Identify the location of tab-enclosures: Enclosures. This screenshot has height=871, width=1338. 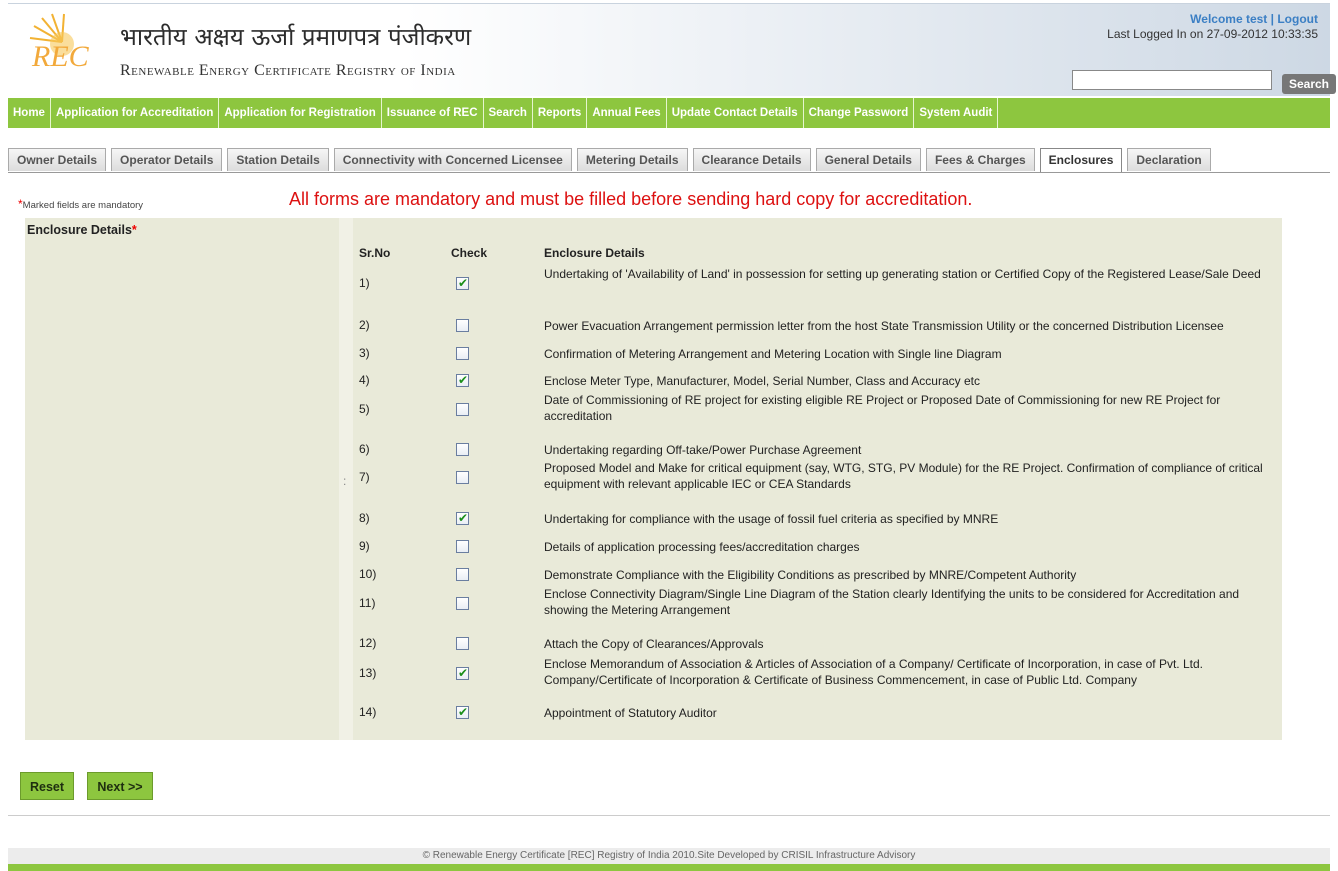
(1081, 160).